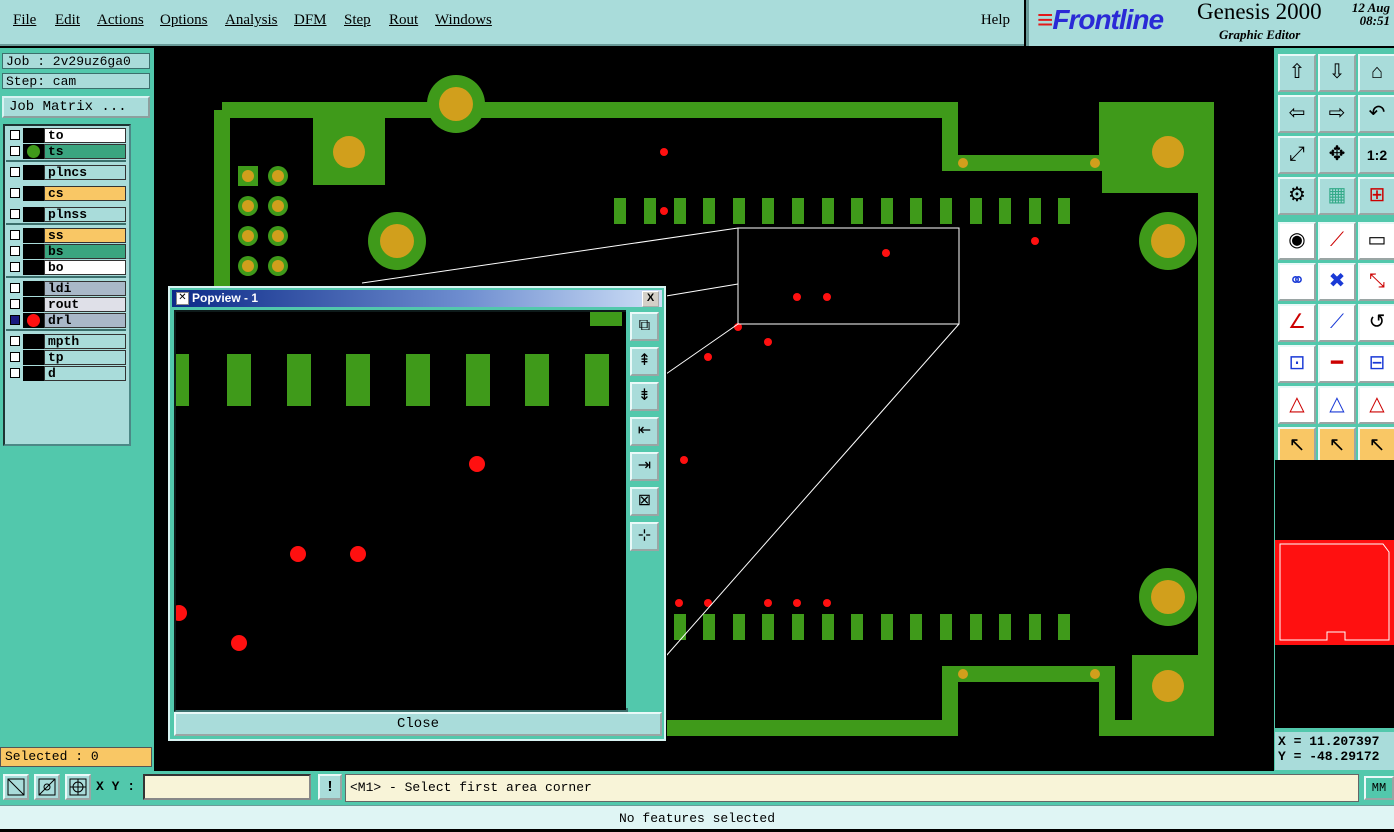 The height and width of the screenshot is (832, 1394). Describe the element at coordinates (67, 235) in the screenshot. I see `layer-row: ss` at that location.